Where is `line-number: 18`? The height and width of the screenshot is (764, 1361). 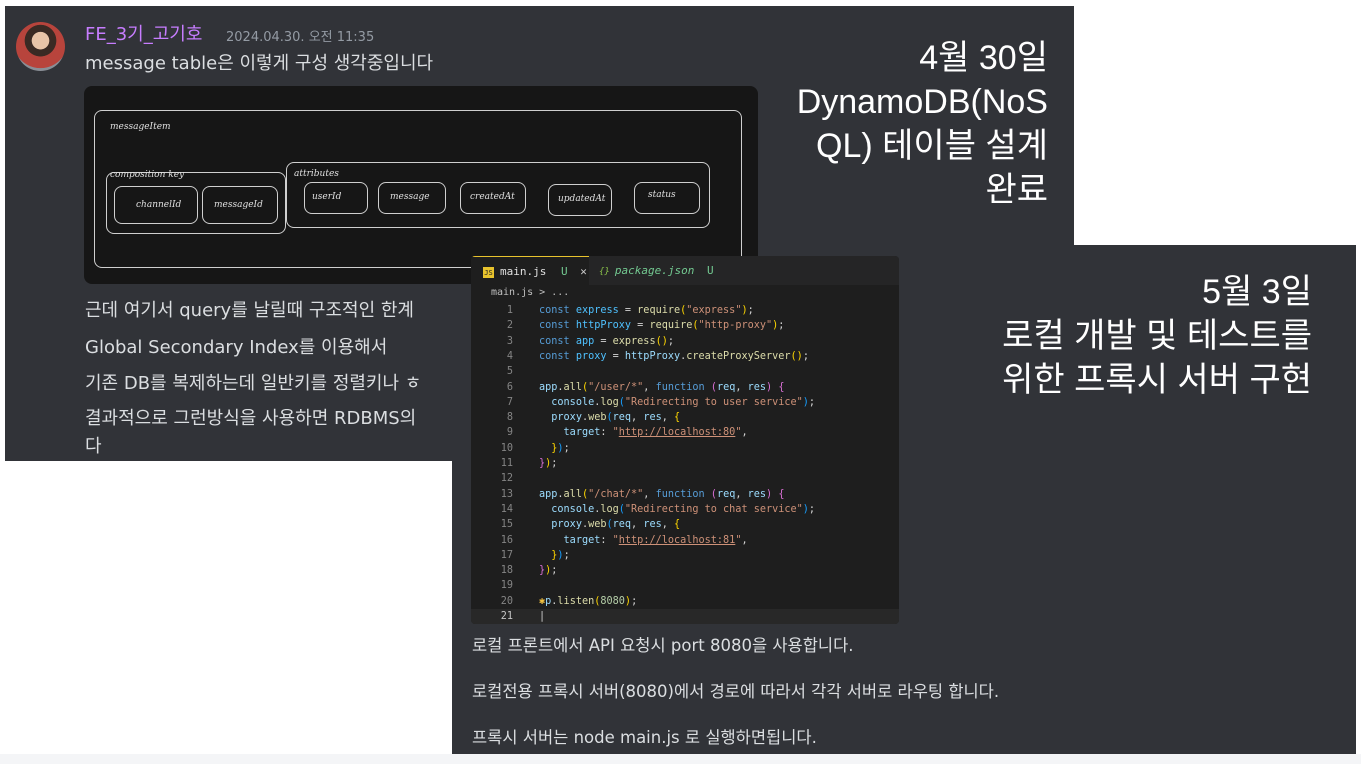
line-number: 18 is located at coordinates (506, 571).